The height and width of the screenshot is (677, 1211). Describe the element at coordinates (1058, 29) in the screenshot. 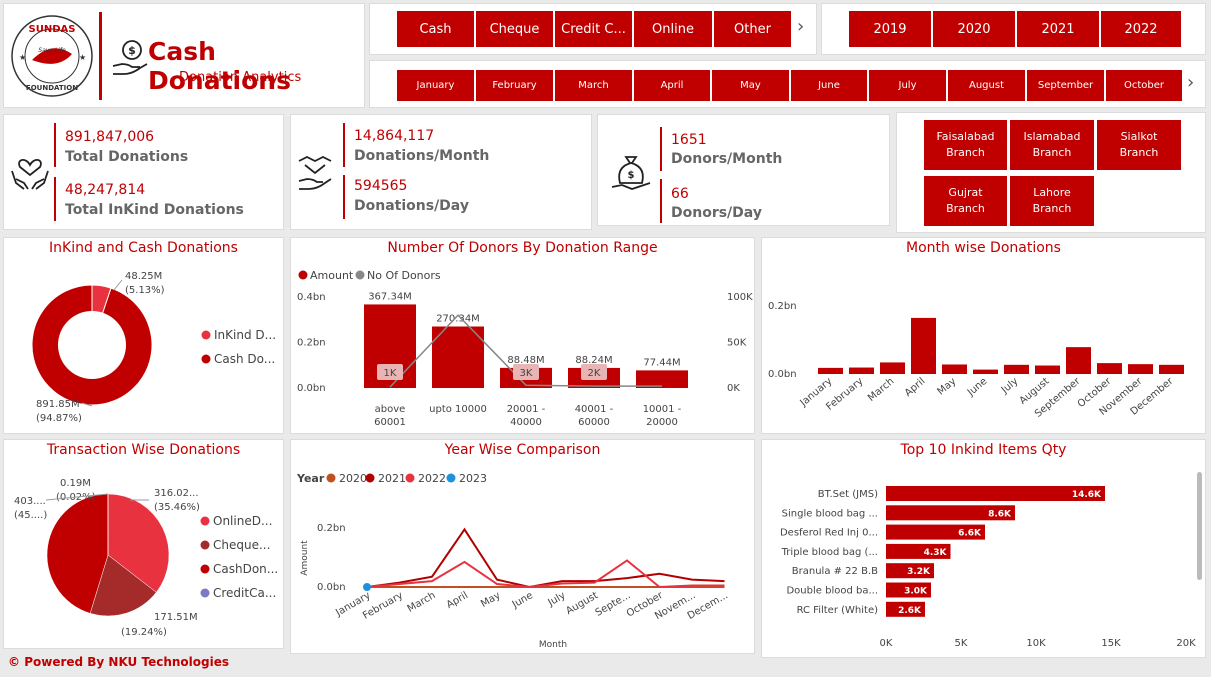

I see `year-2021: 2021` at that location.